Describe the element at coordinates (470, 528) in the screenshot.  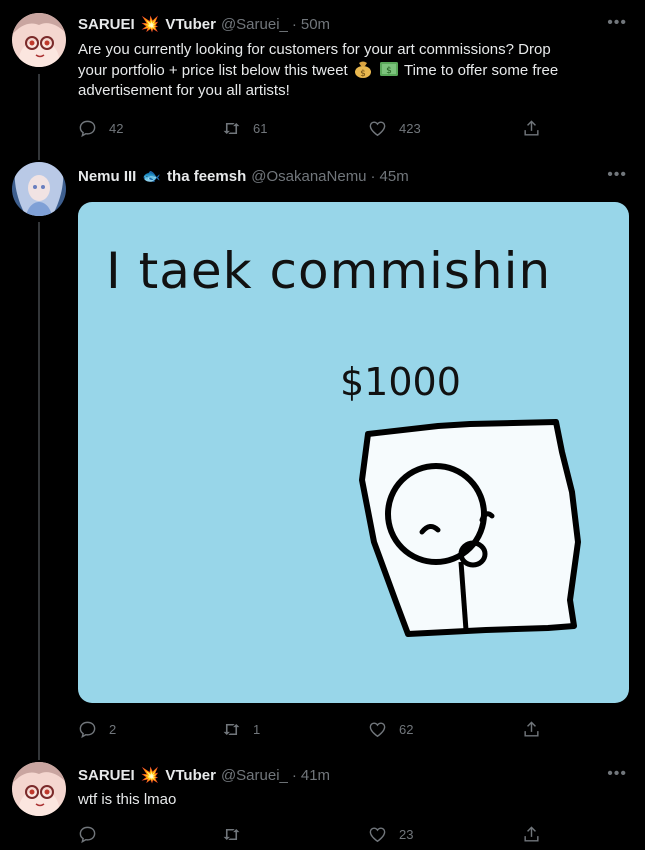
I see `stick-figure-drawing` at that location.